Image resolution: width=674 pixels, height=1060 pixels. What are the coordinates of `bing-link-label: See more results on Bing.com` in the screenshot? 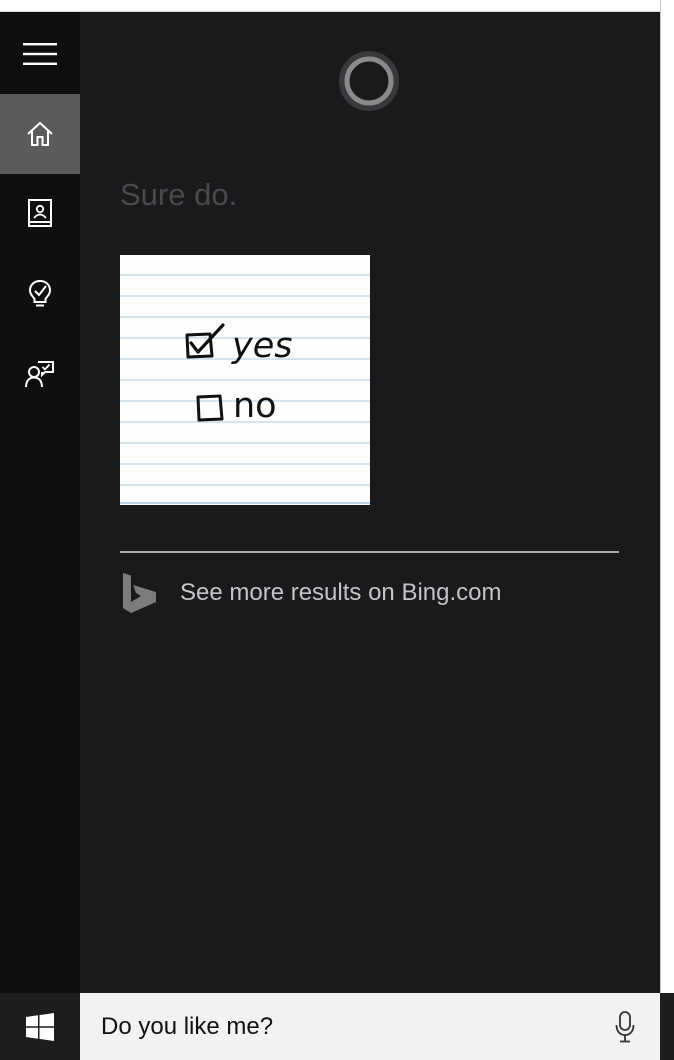 It's located at (341, 592).